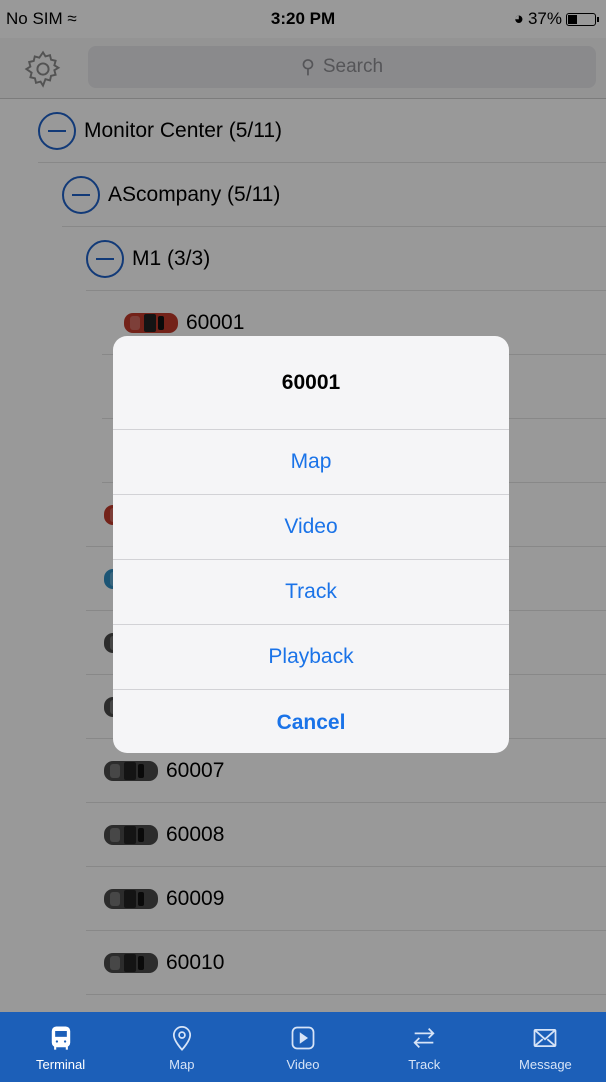 The image size is (606, 1082). What do you see at coordinates (311, 657) in the screenshot?
I see `playback-action-button: Playback` at bounding box center [311, 657].